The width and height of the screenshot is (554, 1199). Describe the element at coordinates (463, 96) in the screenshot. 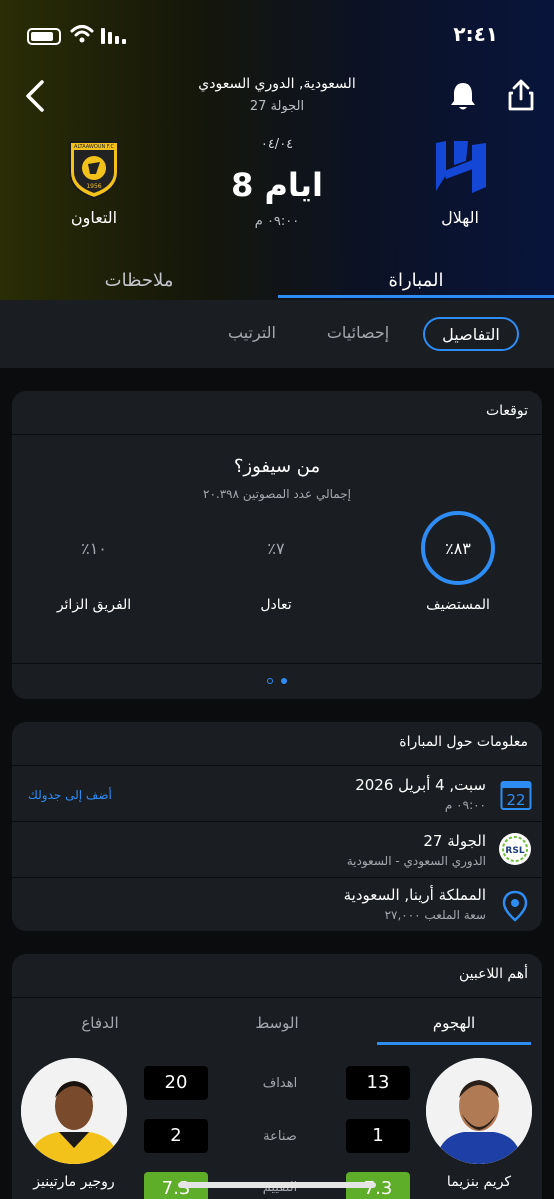

I see `notification-bell-button` at that location.